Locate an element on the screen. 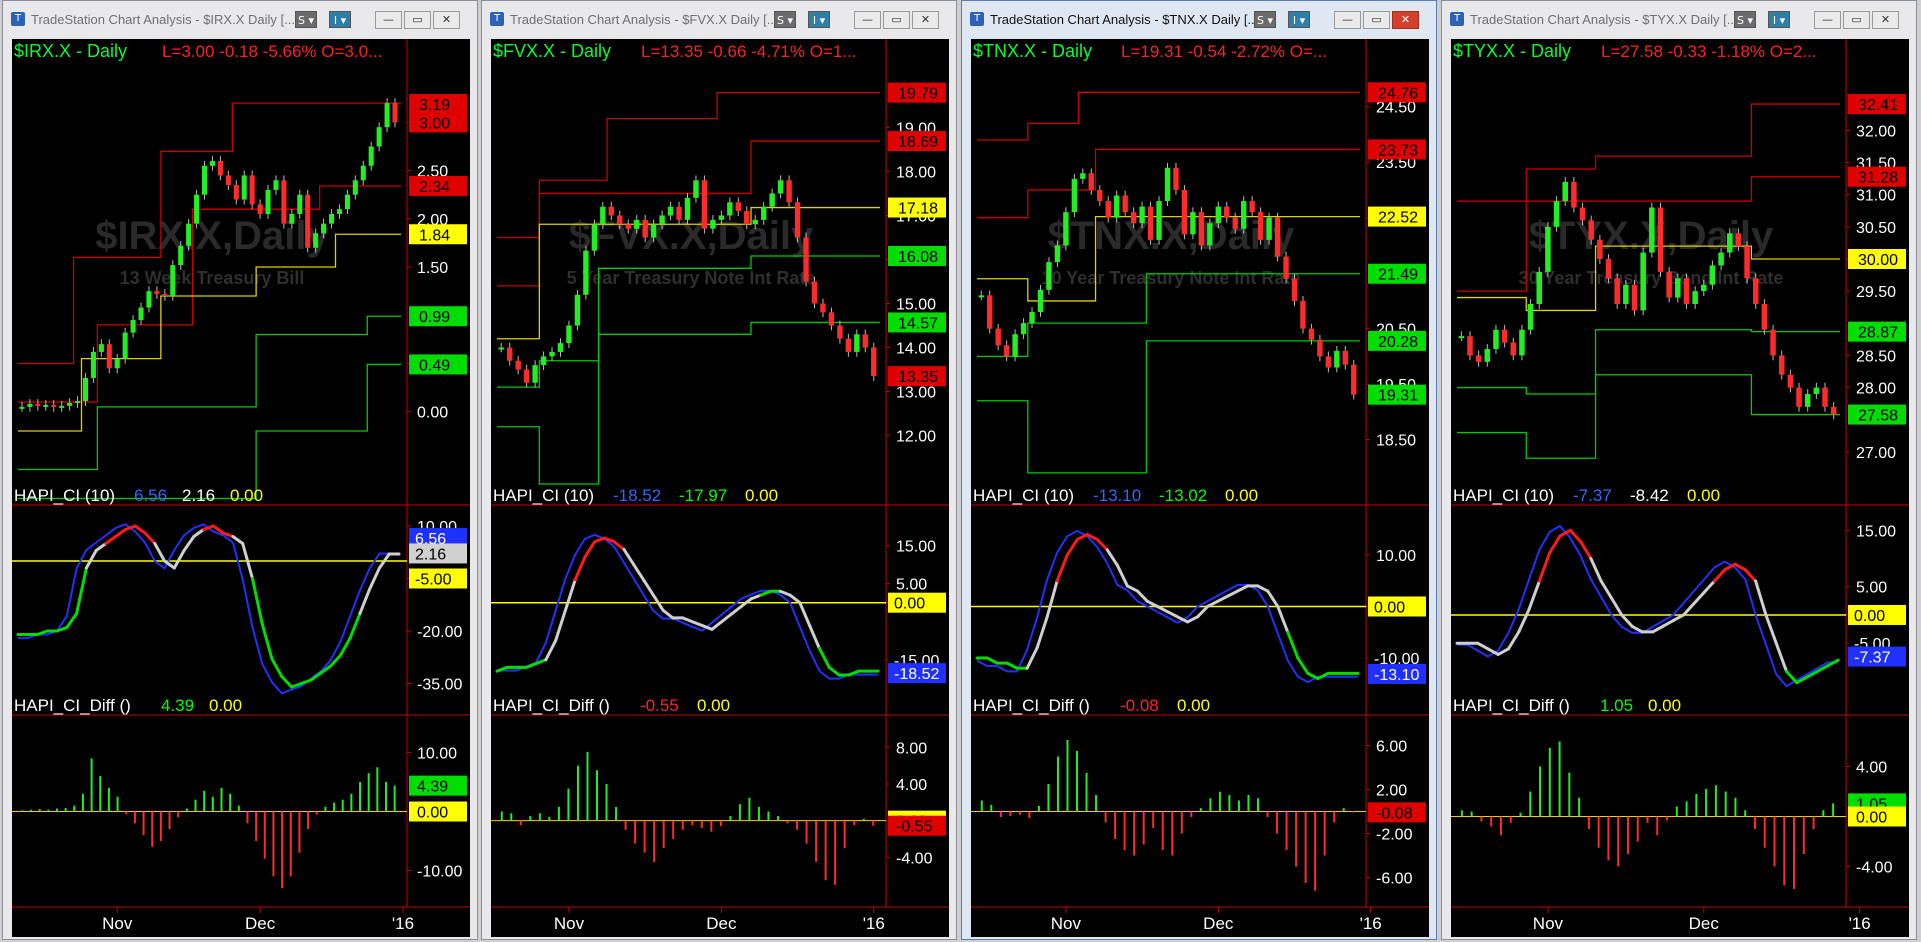 This screenshot has height=942, width=1921. minimize-button: — is located at coordinates (1827, 20).